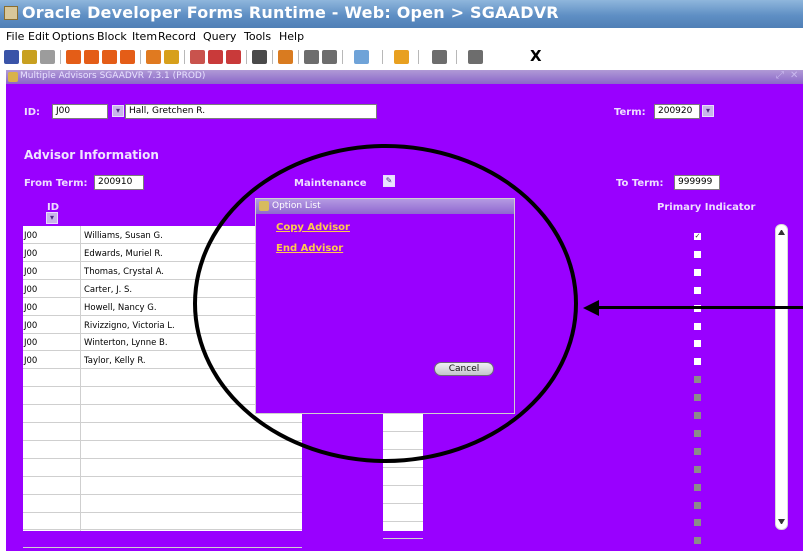 The image size is (803, 551). What do you see at coordinates (47, 57) in the screenshot?
I see `print-icon` at bounding box center [47, 57].